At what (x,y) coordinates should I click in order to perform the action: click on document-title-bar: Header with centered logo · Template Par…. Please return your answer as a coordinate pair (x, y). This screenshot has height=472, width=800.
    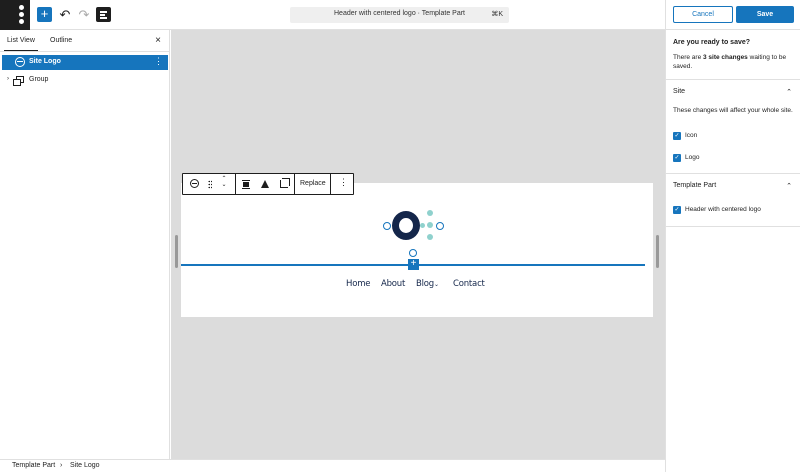
    Looking at the image, I should click on (399, 15).